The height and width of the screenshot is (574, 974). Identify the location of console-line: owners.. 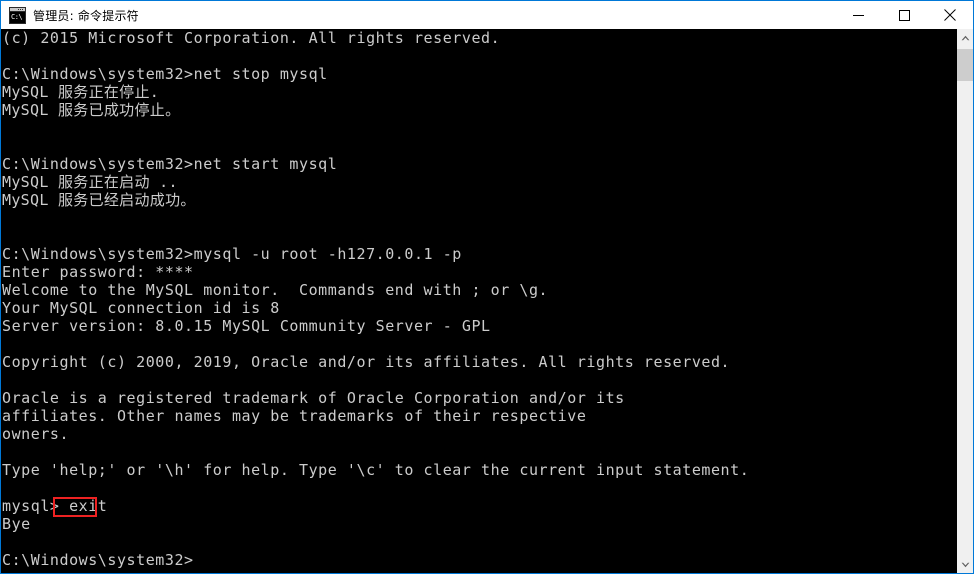
(36, 434).